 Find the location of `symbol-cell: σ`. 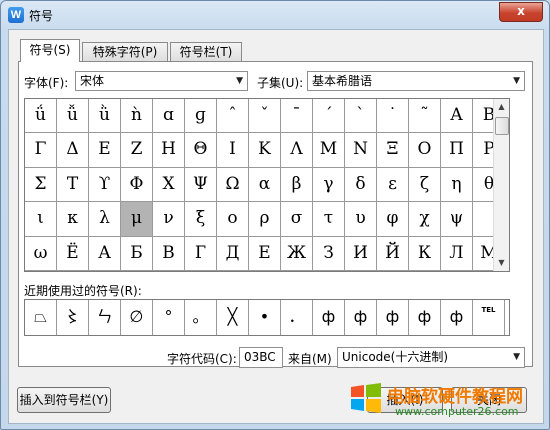

symbol-cell: σ is located at coordinates (297, 219).